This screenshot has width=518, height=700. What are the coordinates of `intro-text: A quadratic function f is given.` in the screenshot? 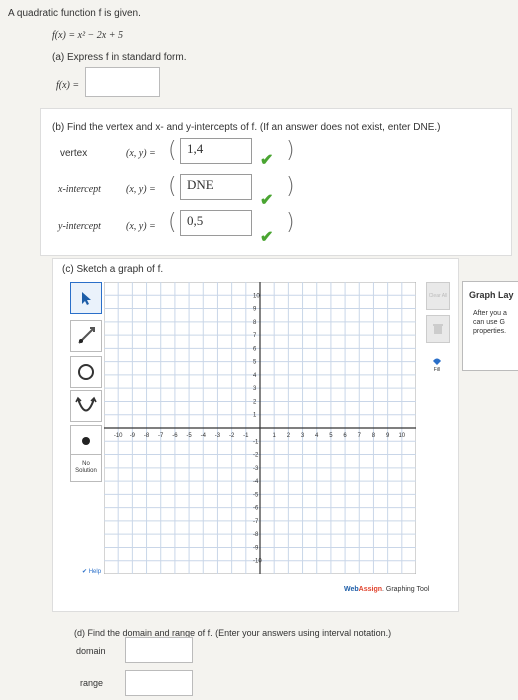 It's located at (74, 13).